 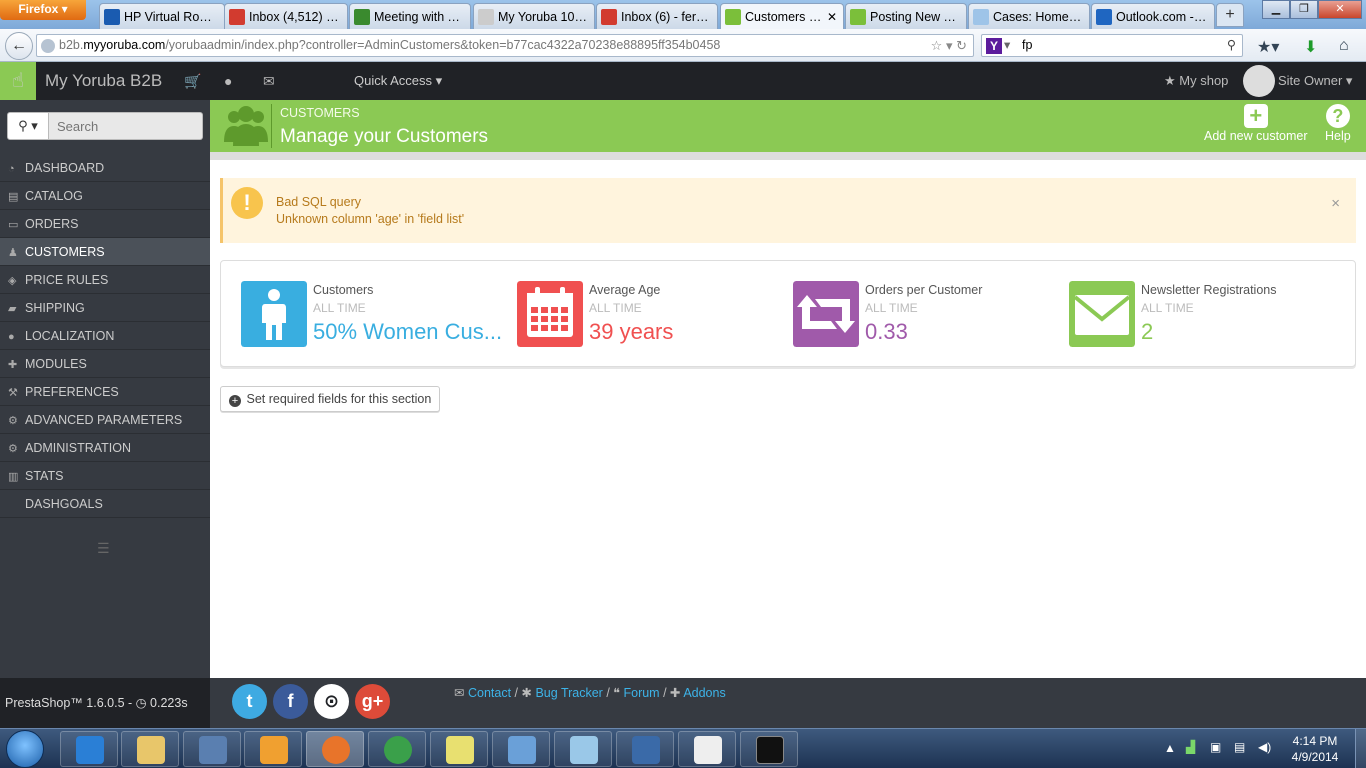 I want to click on home-icon: ⌂, so click(x=1344, y=46).